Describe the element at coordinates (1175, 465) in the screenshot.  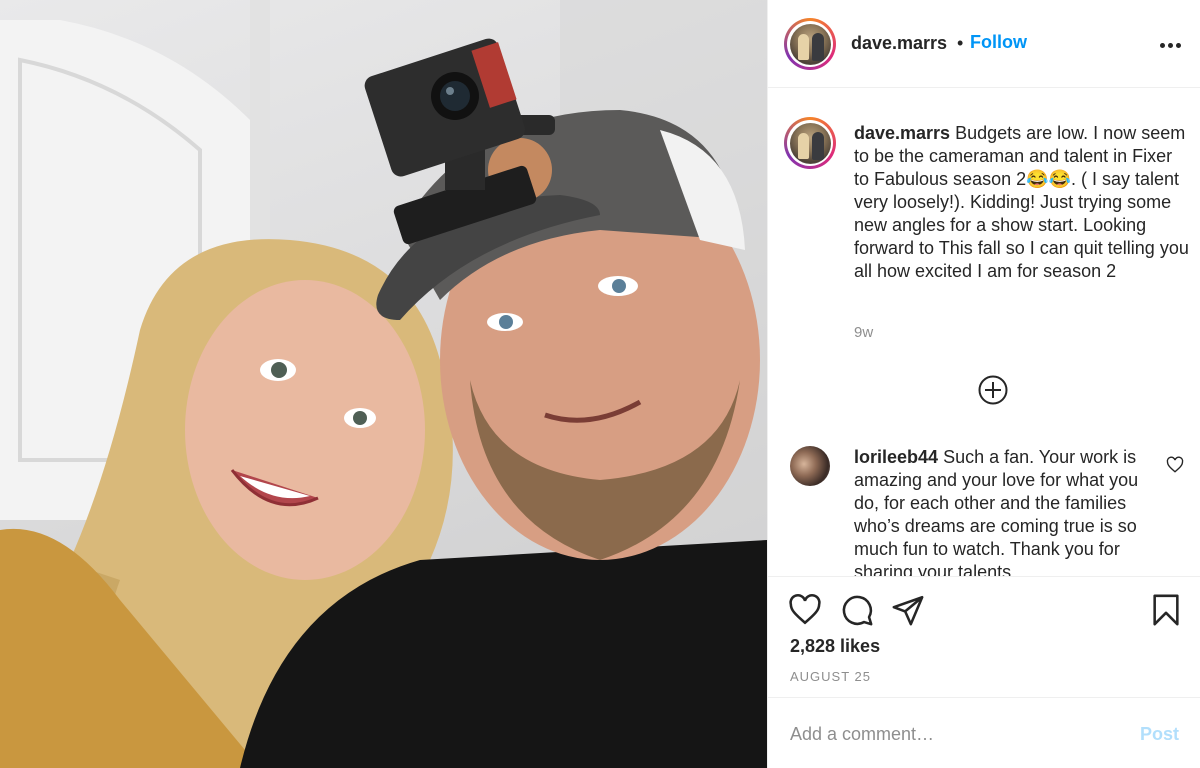
I see `comment-like-heart-icon` at that location.